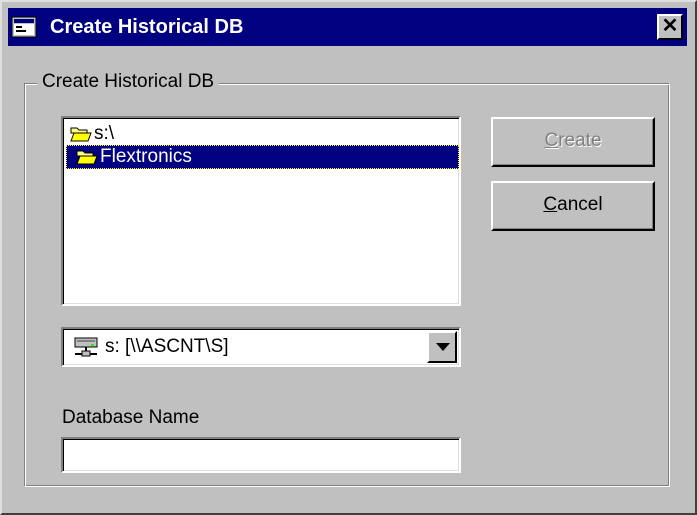  I want to click on close-button: ✕, so click(670, 27).